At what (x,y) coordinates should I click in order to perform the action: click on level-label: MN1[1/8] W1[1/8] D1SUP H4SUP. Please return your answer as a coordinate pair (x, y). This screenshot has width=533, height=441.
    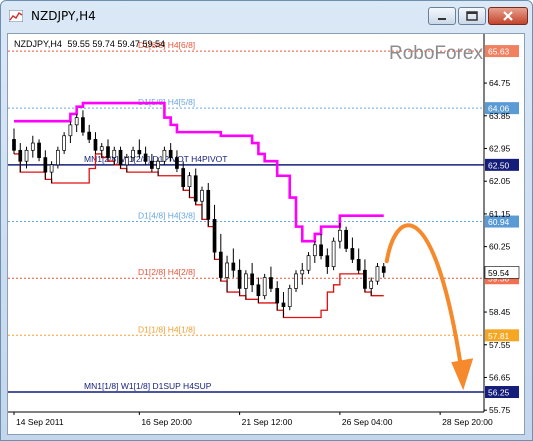
    Looking at the image, I should click on (148, 386).